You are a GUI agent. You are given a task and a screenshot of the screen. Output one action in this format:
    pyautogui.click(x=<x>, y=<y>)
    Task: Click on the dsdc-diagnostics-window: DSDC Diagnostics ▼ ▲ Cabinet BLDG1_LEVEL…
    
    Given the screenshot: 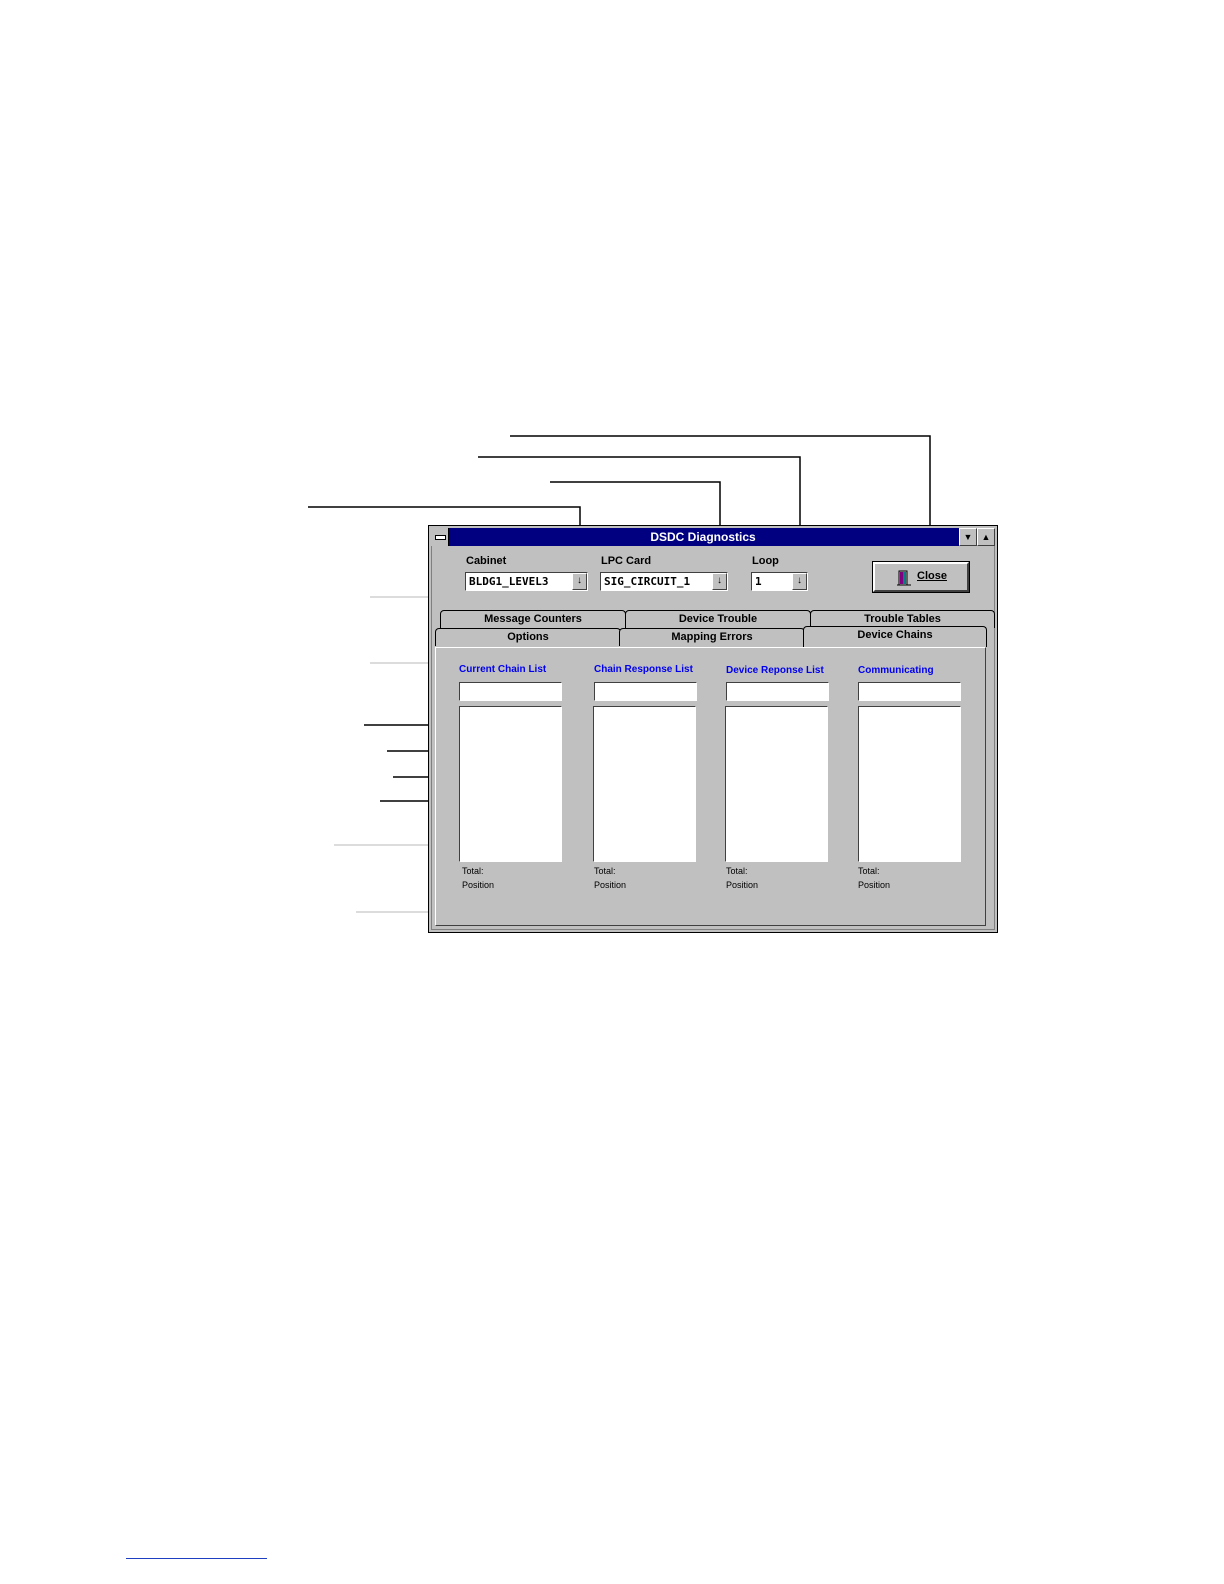 What is the action you would take?
    pyautogui.click(x=713, y=729)
    